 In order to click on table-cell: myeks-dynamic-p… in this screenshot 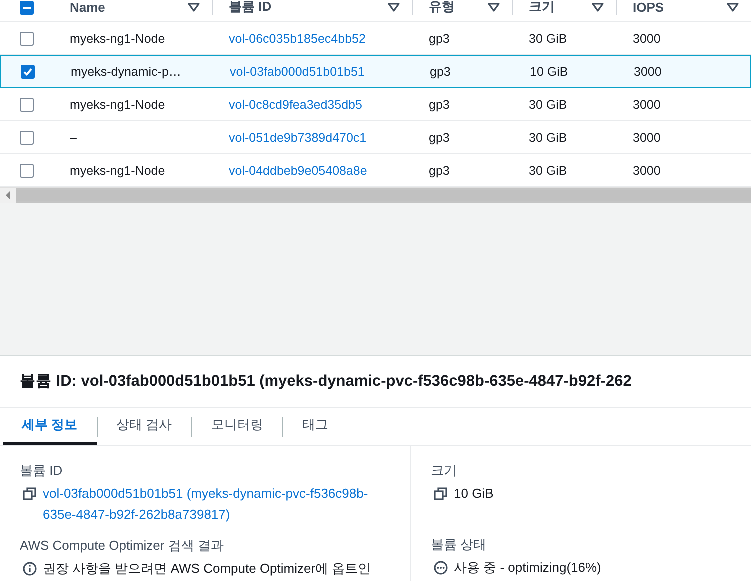, I will do `click(126, 71)`.